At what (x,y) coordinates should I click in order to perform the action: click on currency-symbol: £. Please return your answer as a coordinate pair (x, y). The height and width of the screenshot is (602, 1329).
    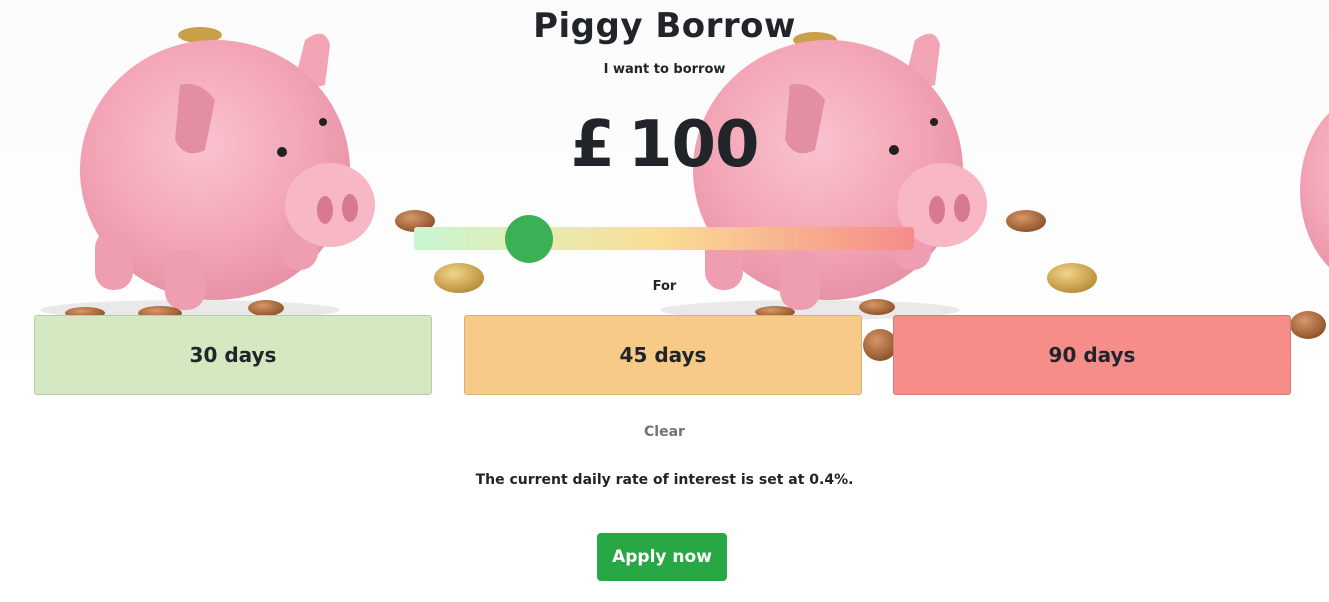
    Looking at the image, I should click on (592, 145).